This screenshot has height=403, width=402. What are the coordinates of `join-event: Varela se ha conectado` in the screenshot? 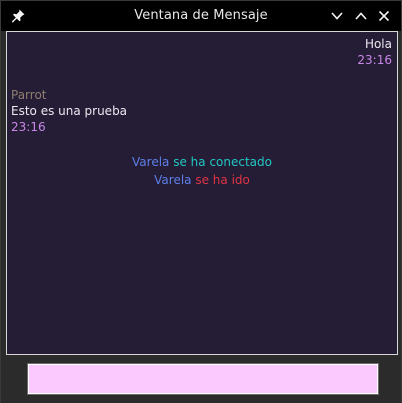 It's located at (202, 162).